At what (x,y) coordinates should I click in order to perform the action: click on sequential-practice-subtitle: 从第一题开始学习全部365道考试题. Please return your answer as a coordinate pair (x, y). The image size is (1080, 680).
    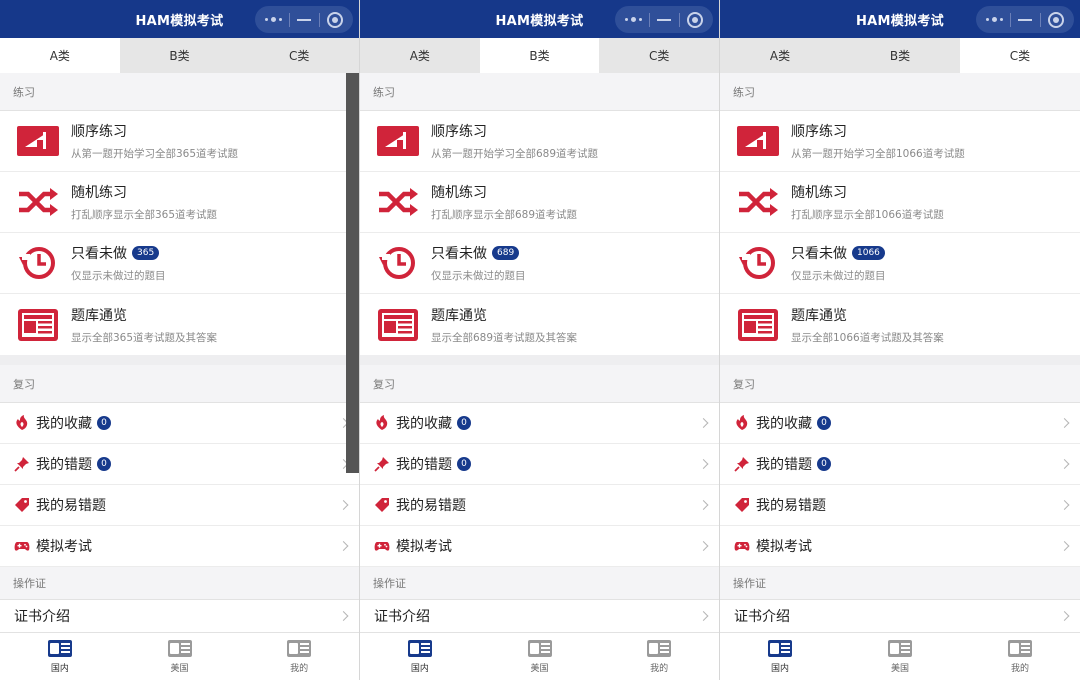
    Looking at the image, I should click on (155, 154).